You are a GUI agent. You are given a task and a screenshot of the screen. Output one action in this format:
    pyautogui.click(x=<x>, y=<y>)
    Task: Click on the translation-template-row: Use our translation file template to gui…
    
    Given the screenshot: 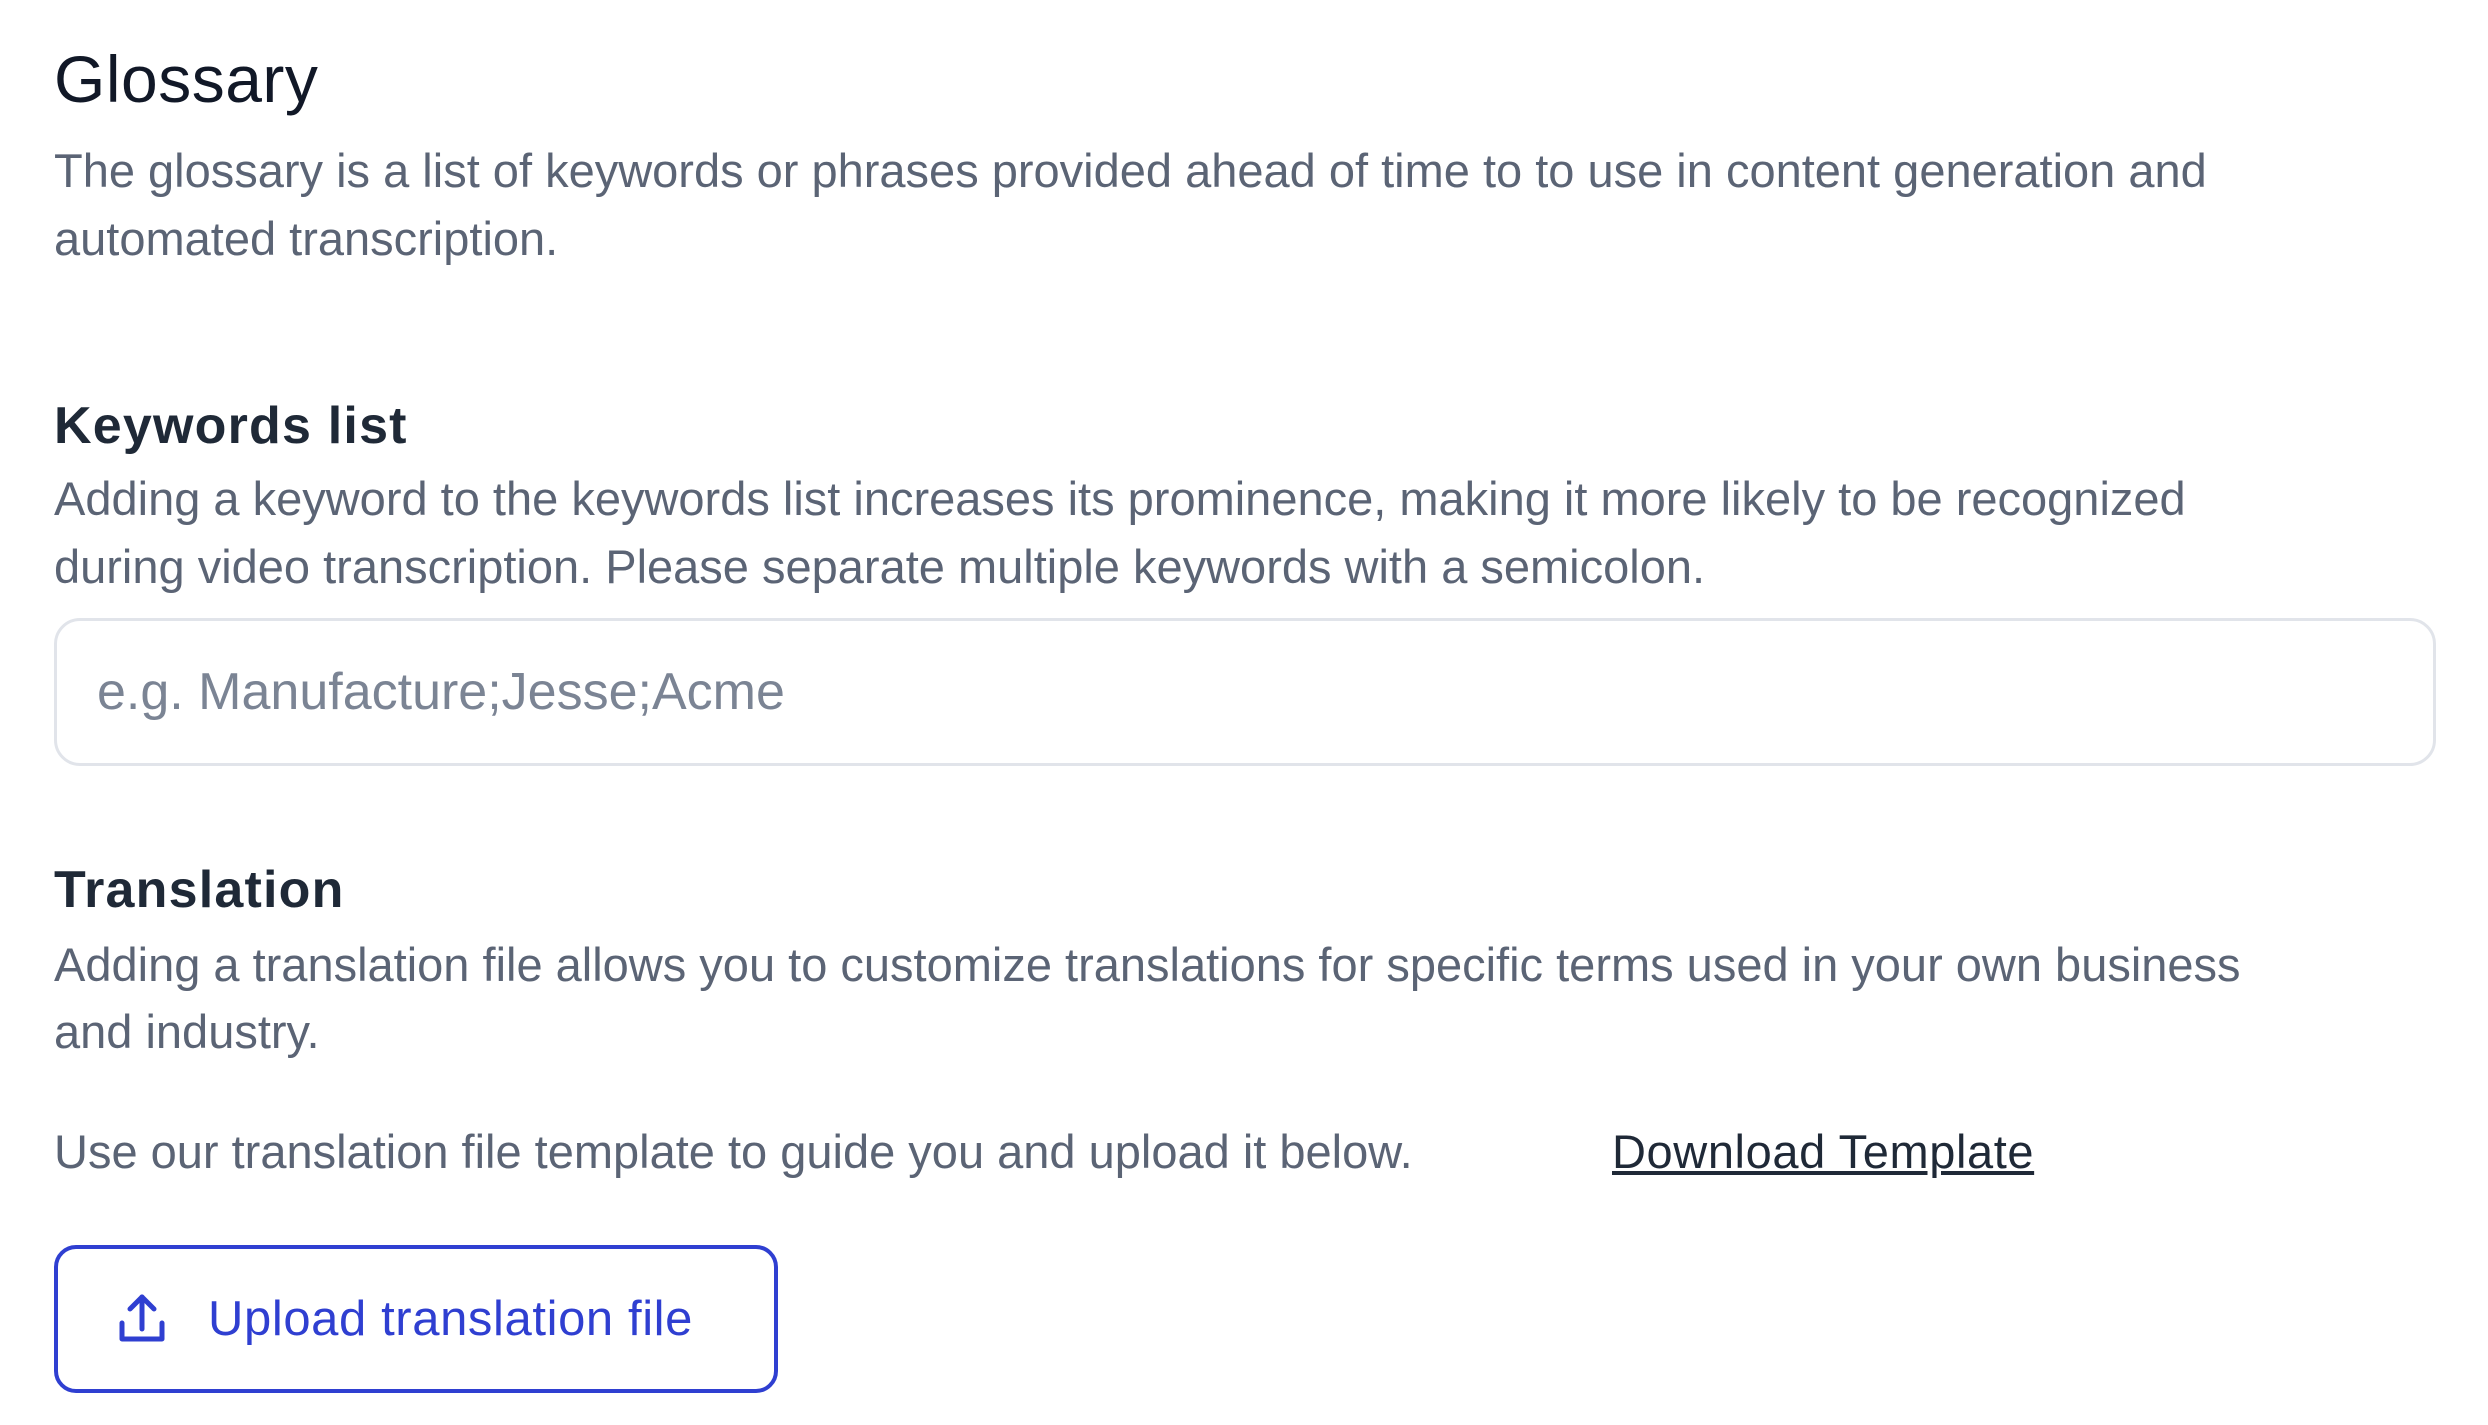 What is the action you would take?
    pyautogui.click(x=1204, y=1152)
    